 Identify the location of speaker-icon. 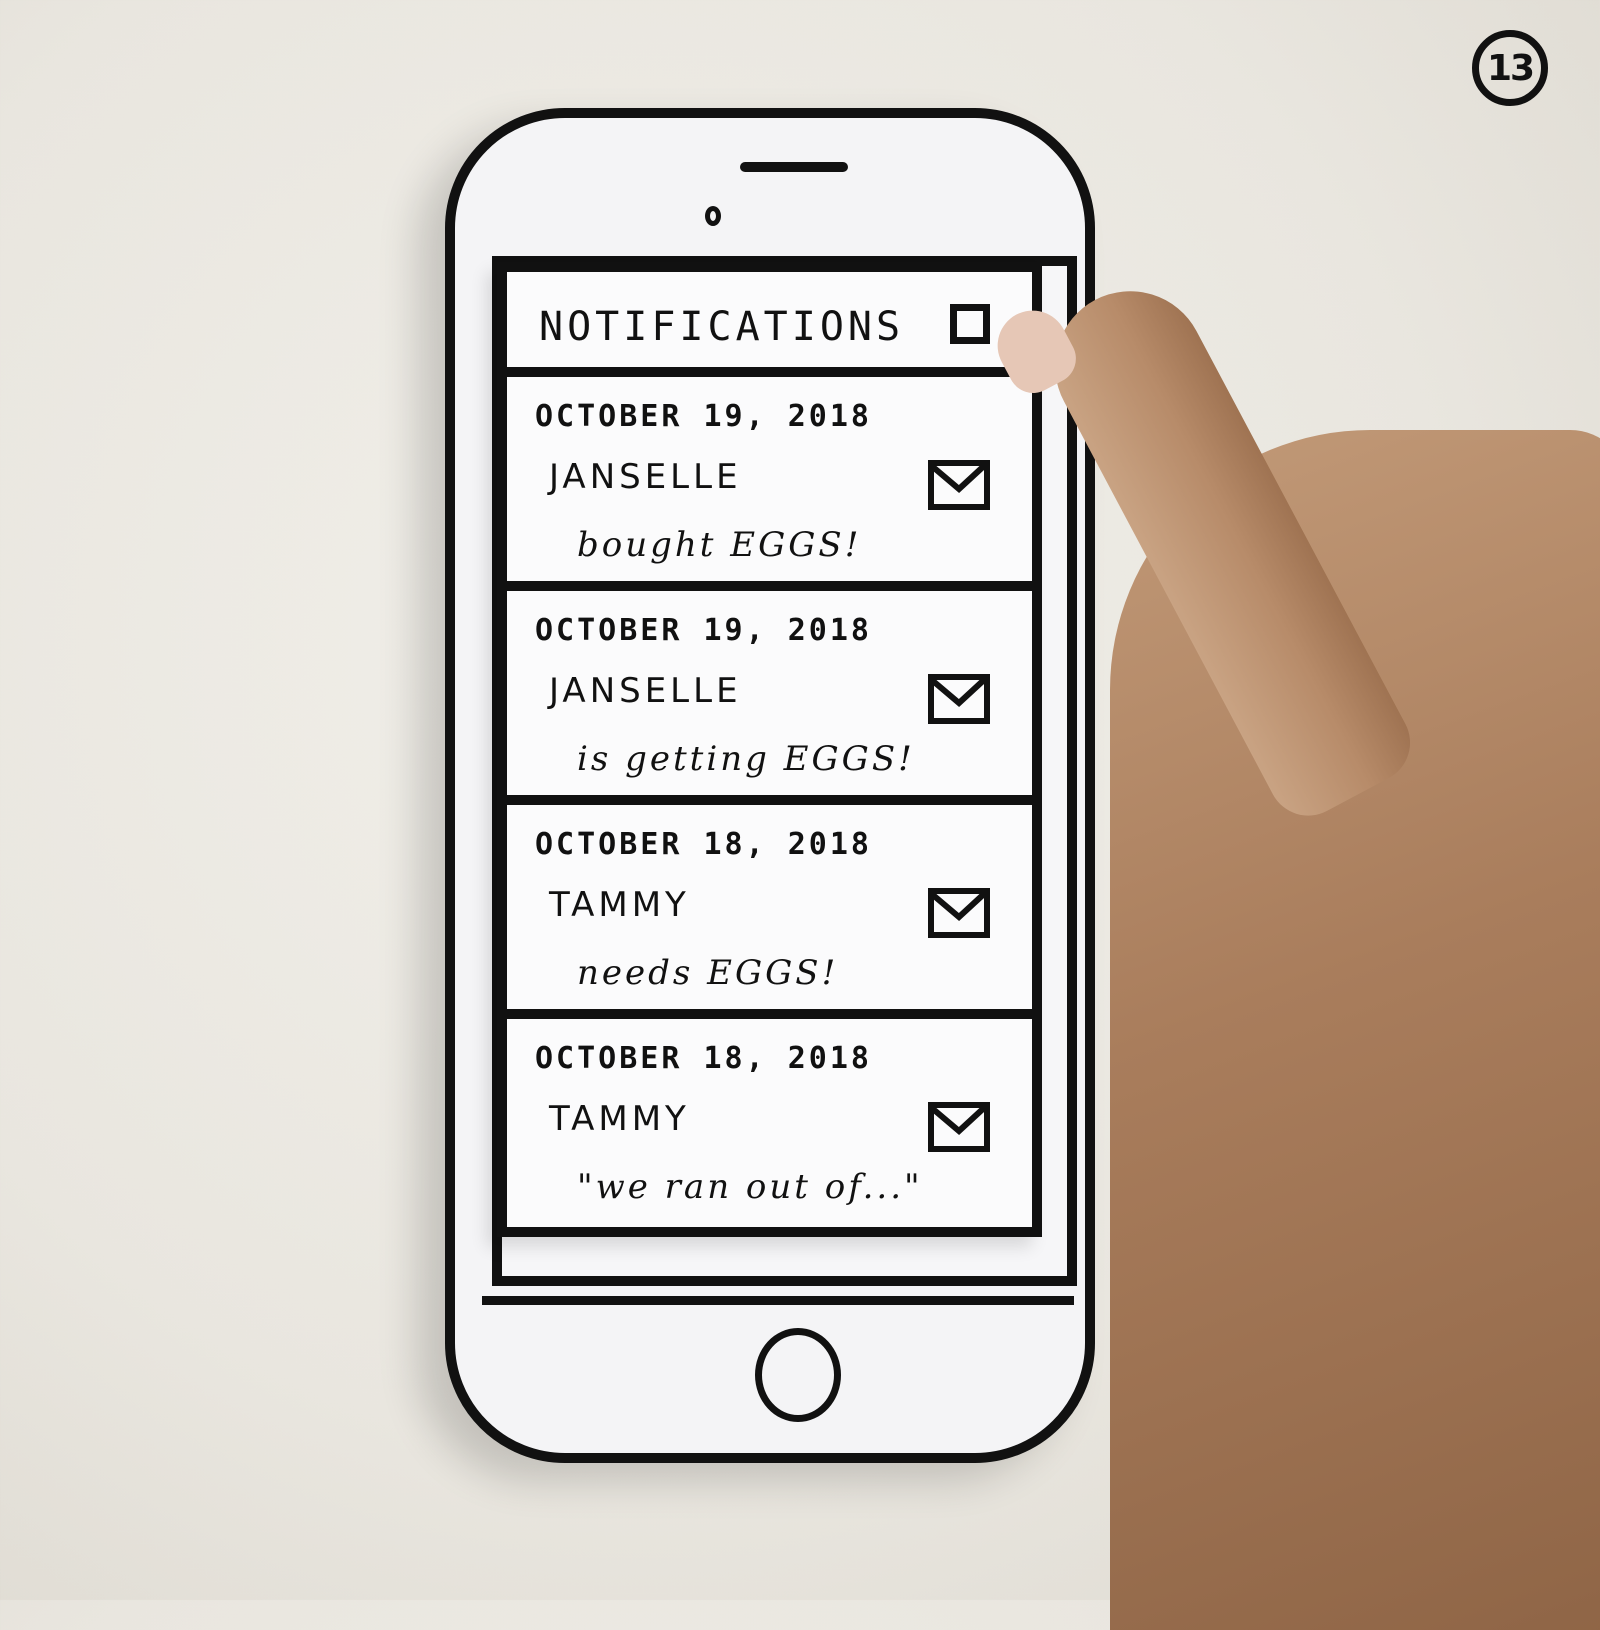
(794, 167).